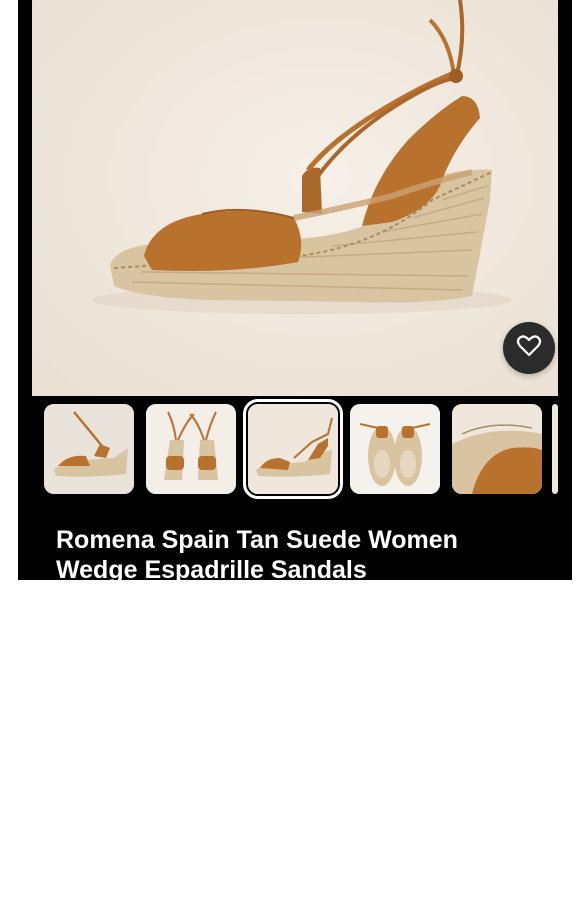 This screenshot has width=580, height=905. What do you see at coordinates (25, 290) in the screenshot?
I see `left-edge` at bounding box center [25, 290].